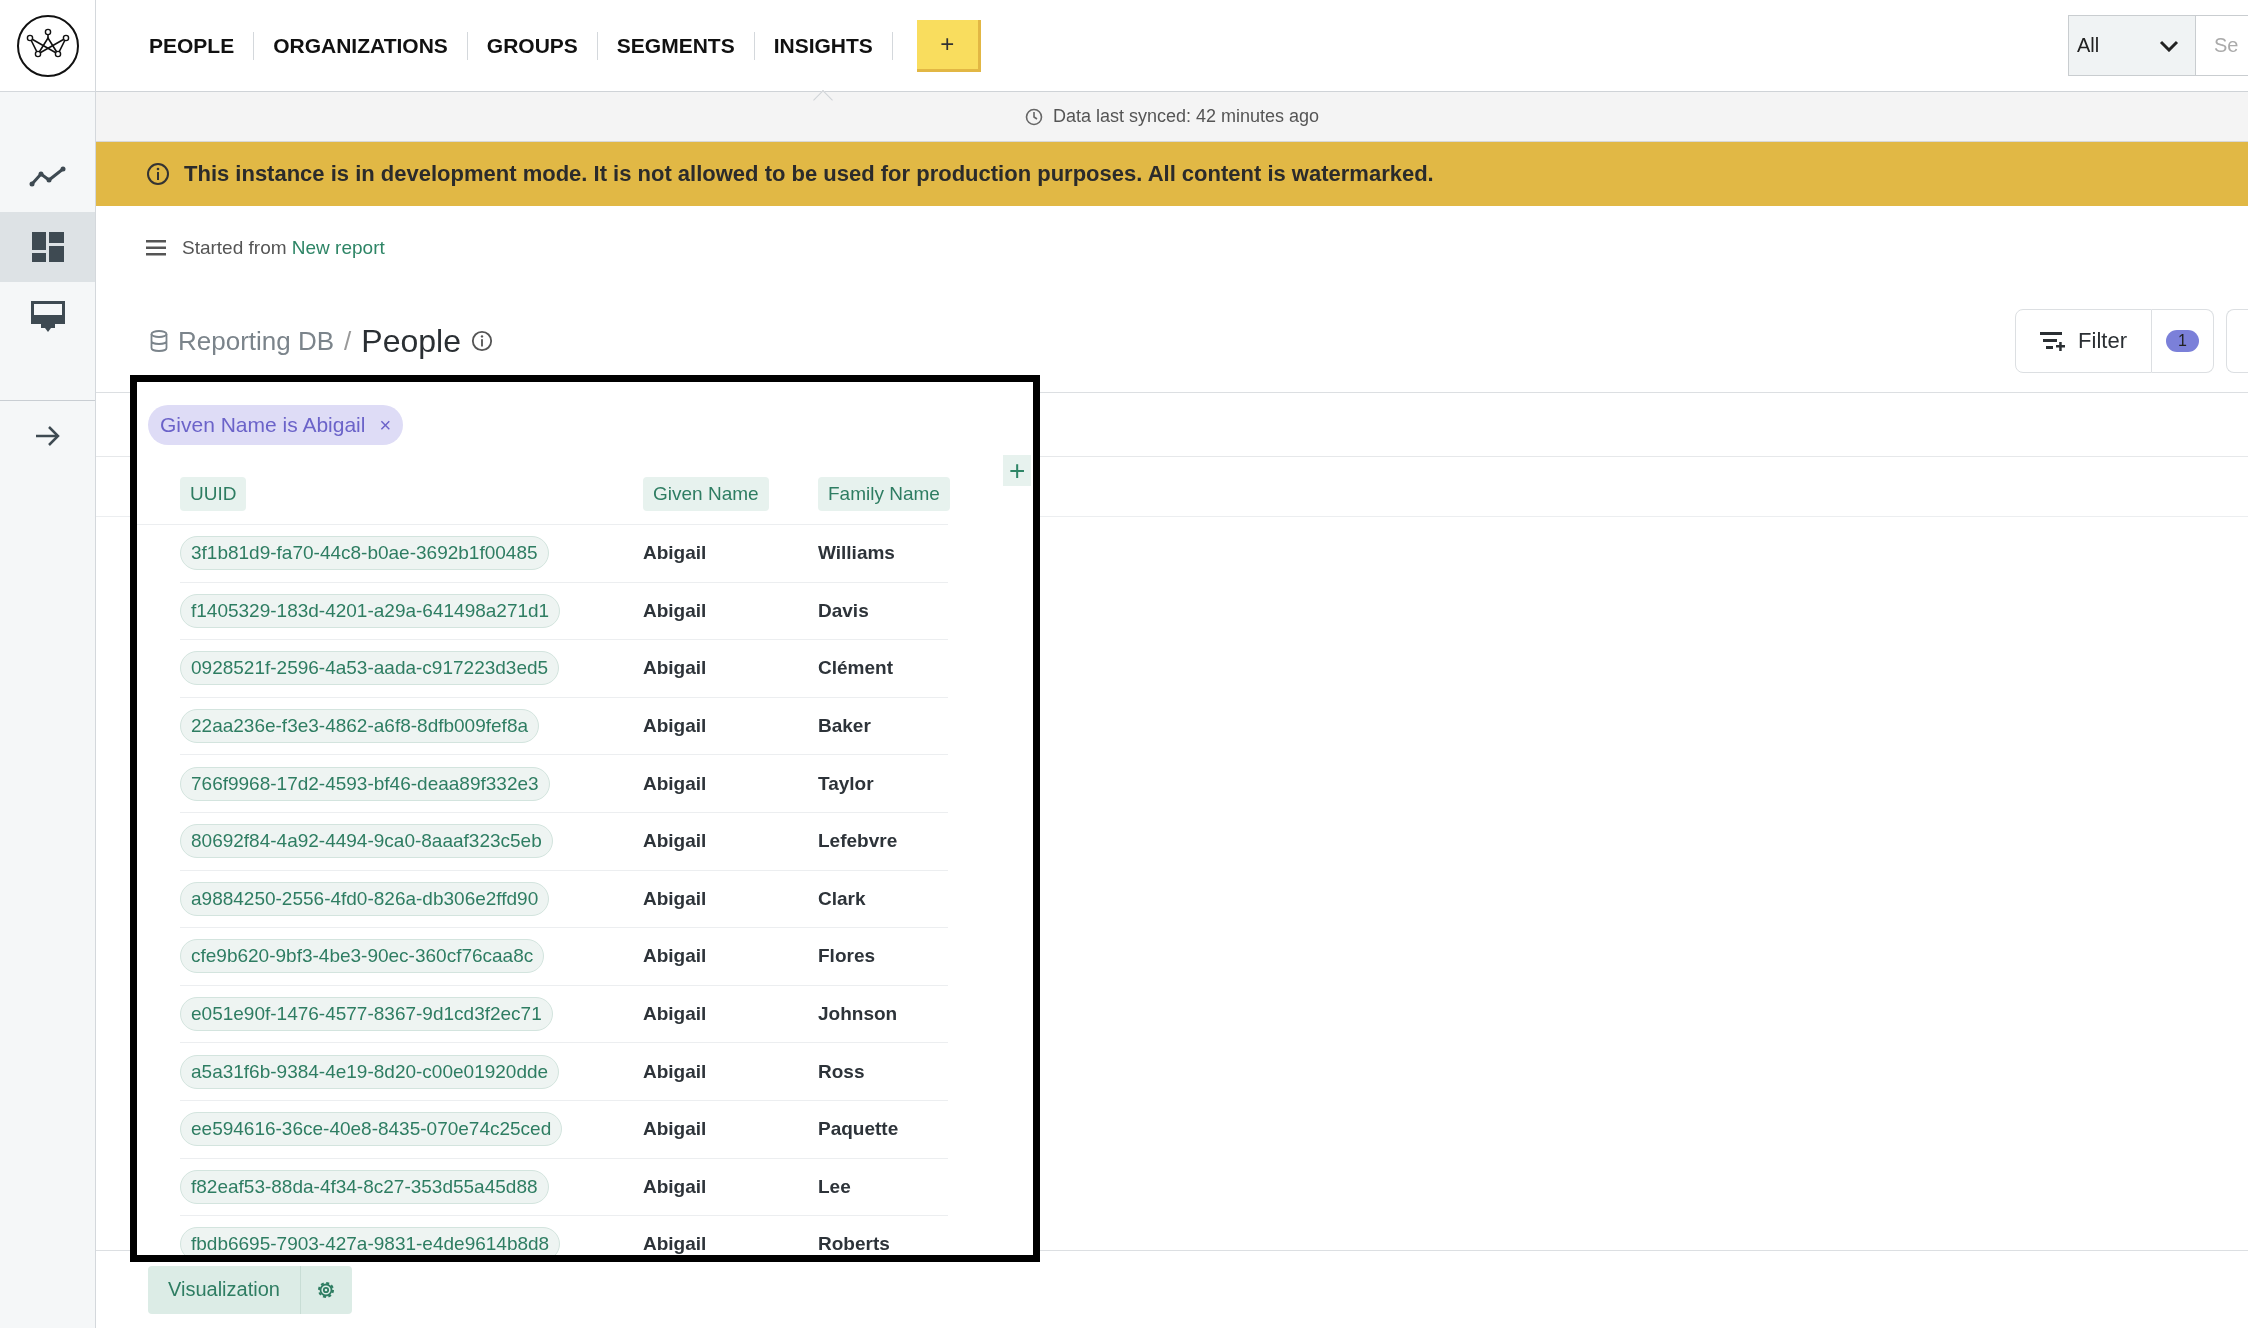 The image size is (2248, 1328). Describe the element at coordinates (884, 493) in the screenshot. I see `column-header: Family Name` at that location.